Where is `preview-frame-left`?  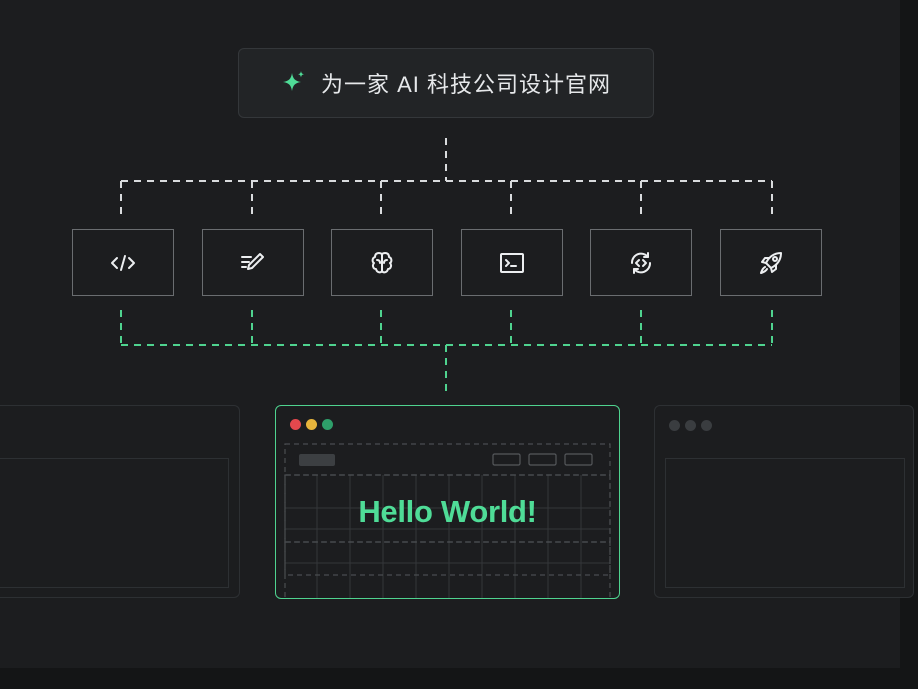 preview-frame-left is located at coordinates (120, 501).